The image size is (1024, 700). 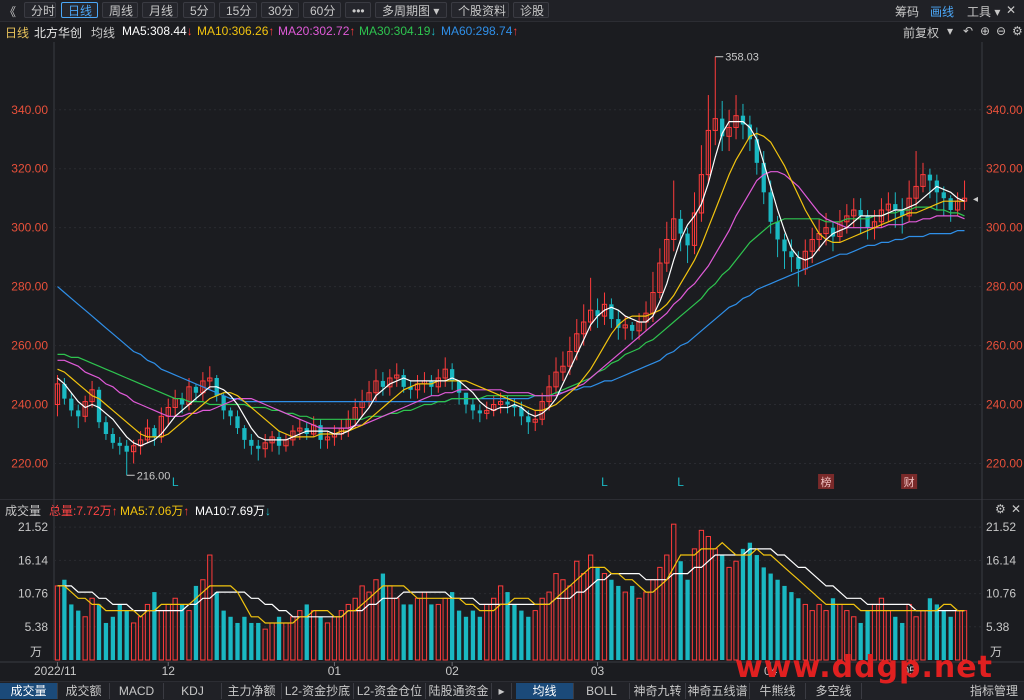 What do you see at coordinates (994, 691) in the screenshot?
I see `tab-indicator-manage: 指标管理` at bounding box center [994, 691].